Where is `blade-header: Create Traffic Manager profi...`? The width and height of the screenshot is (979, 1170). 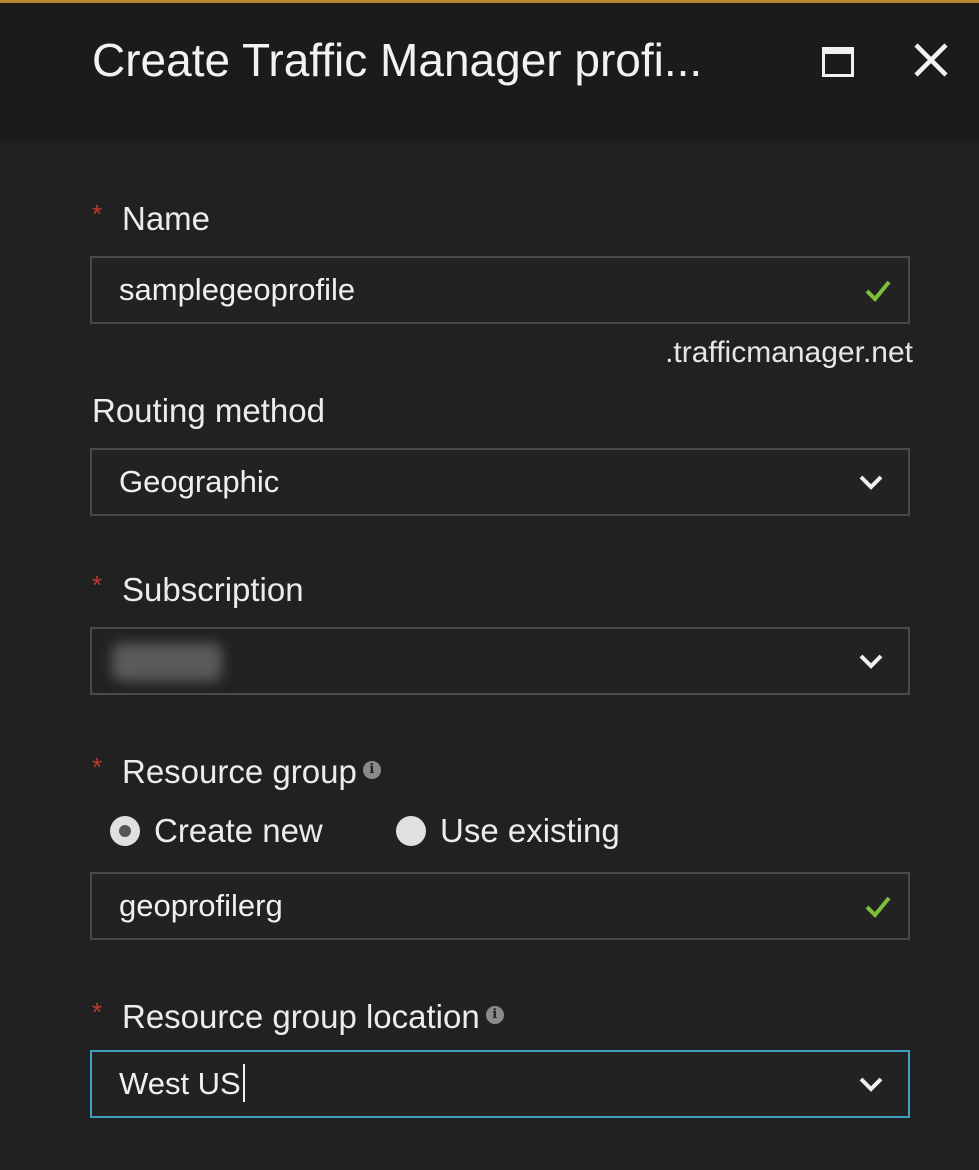 blade-header: Create Traffic Manager profi... is located at coordinates (489, 73).